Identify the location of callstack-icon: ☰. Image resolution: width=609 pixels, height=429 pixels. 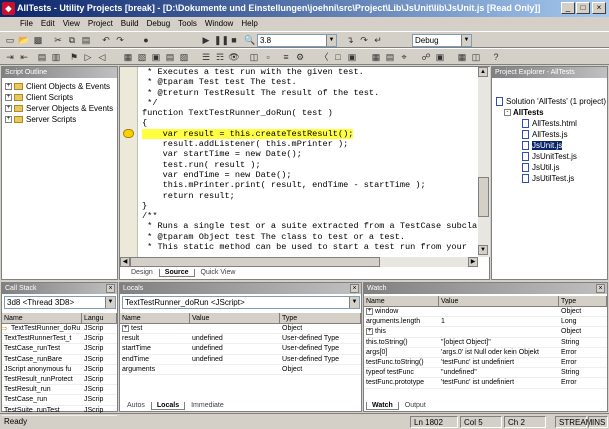
(206, 57).